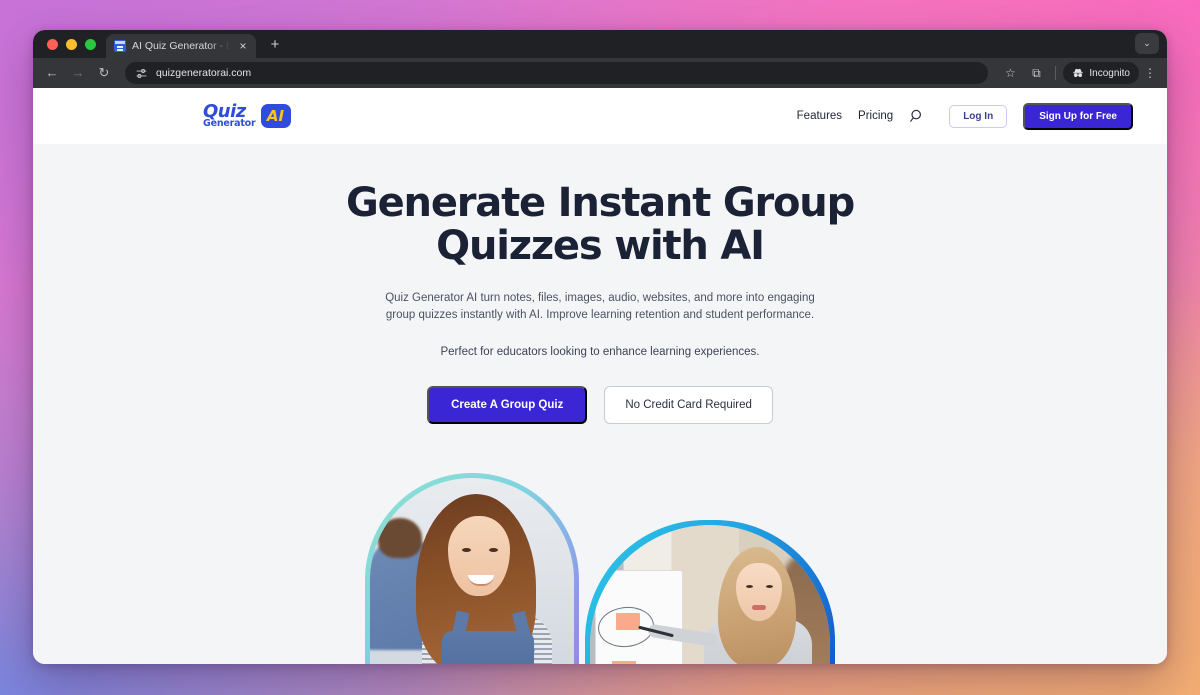 Image resolution: width=1200 pixels, height=695 pixels. I want to click on back-button: ←, so click(52, 73).